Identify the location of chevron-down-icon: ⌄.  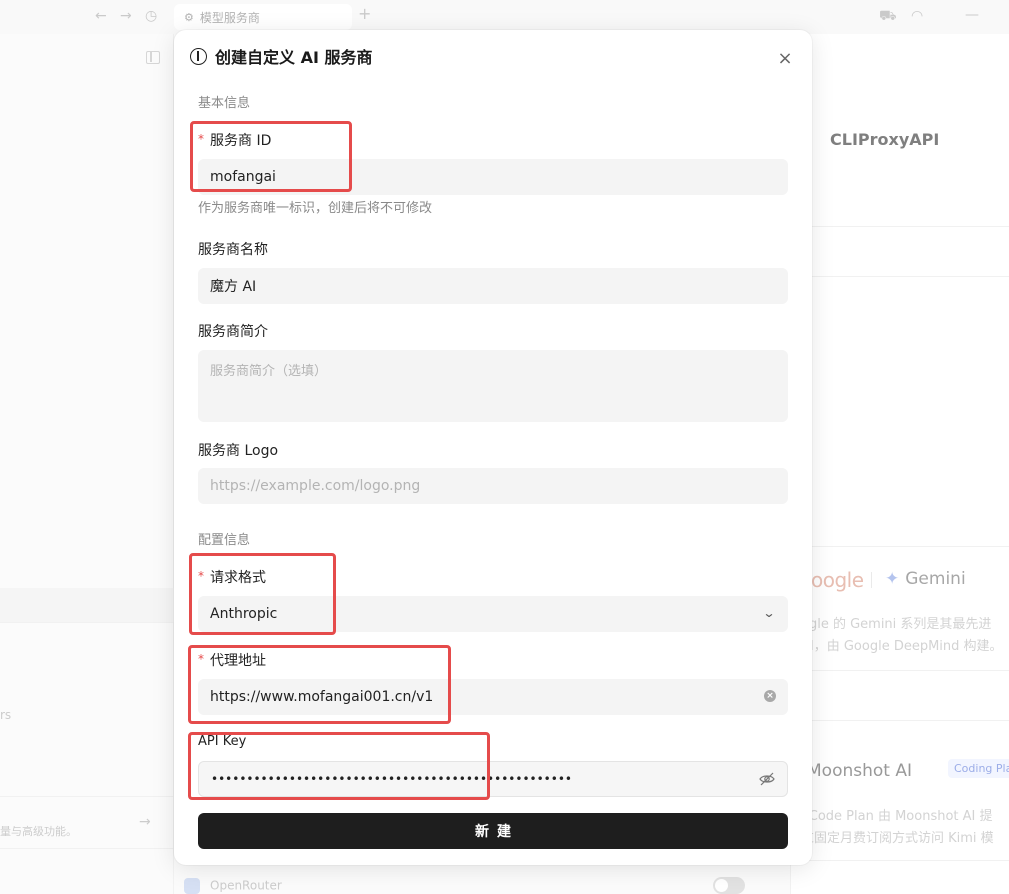
(769, 613).